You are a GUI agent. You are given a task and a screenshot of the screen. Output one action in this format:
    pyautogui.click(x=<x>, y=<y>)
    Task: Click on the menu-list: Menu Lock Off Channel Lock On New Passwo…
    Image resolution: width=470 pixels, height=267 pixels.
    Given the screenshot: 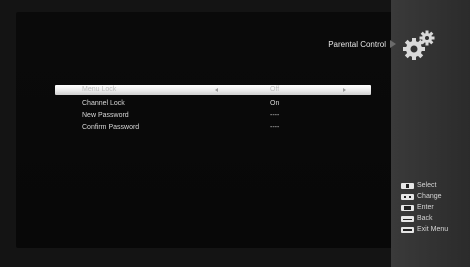 What is the action you would take?
    pyautogui.click(x=213, y=109)
    